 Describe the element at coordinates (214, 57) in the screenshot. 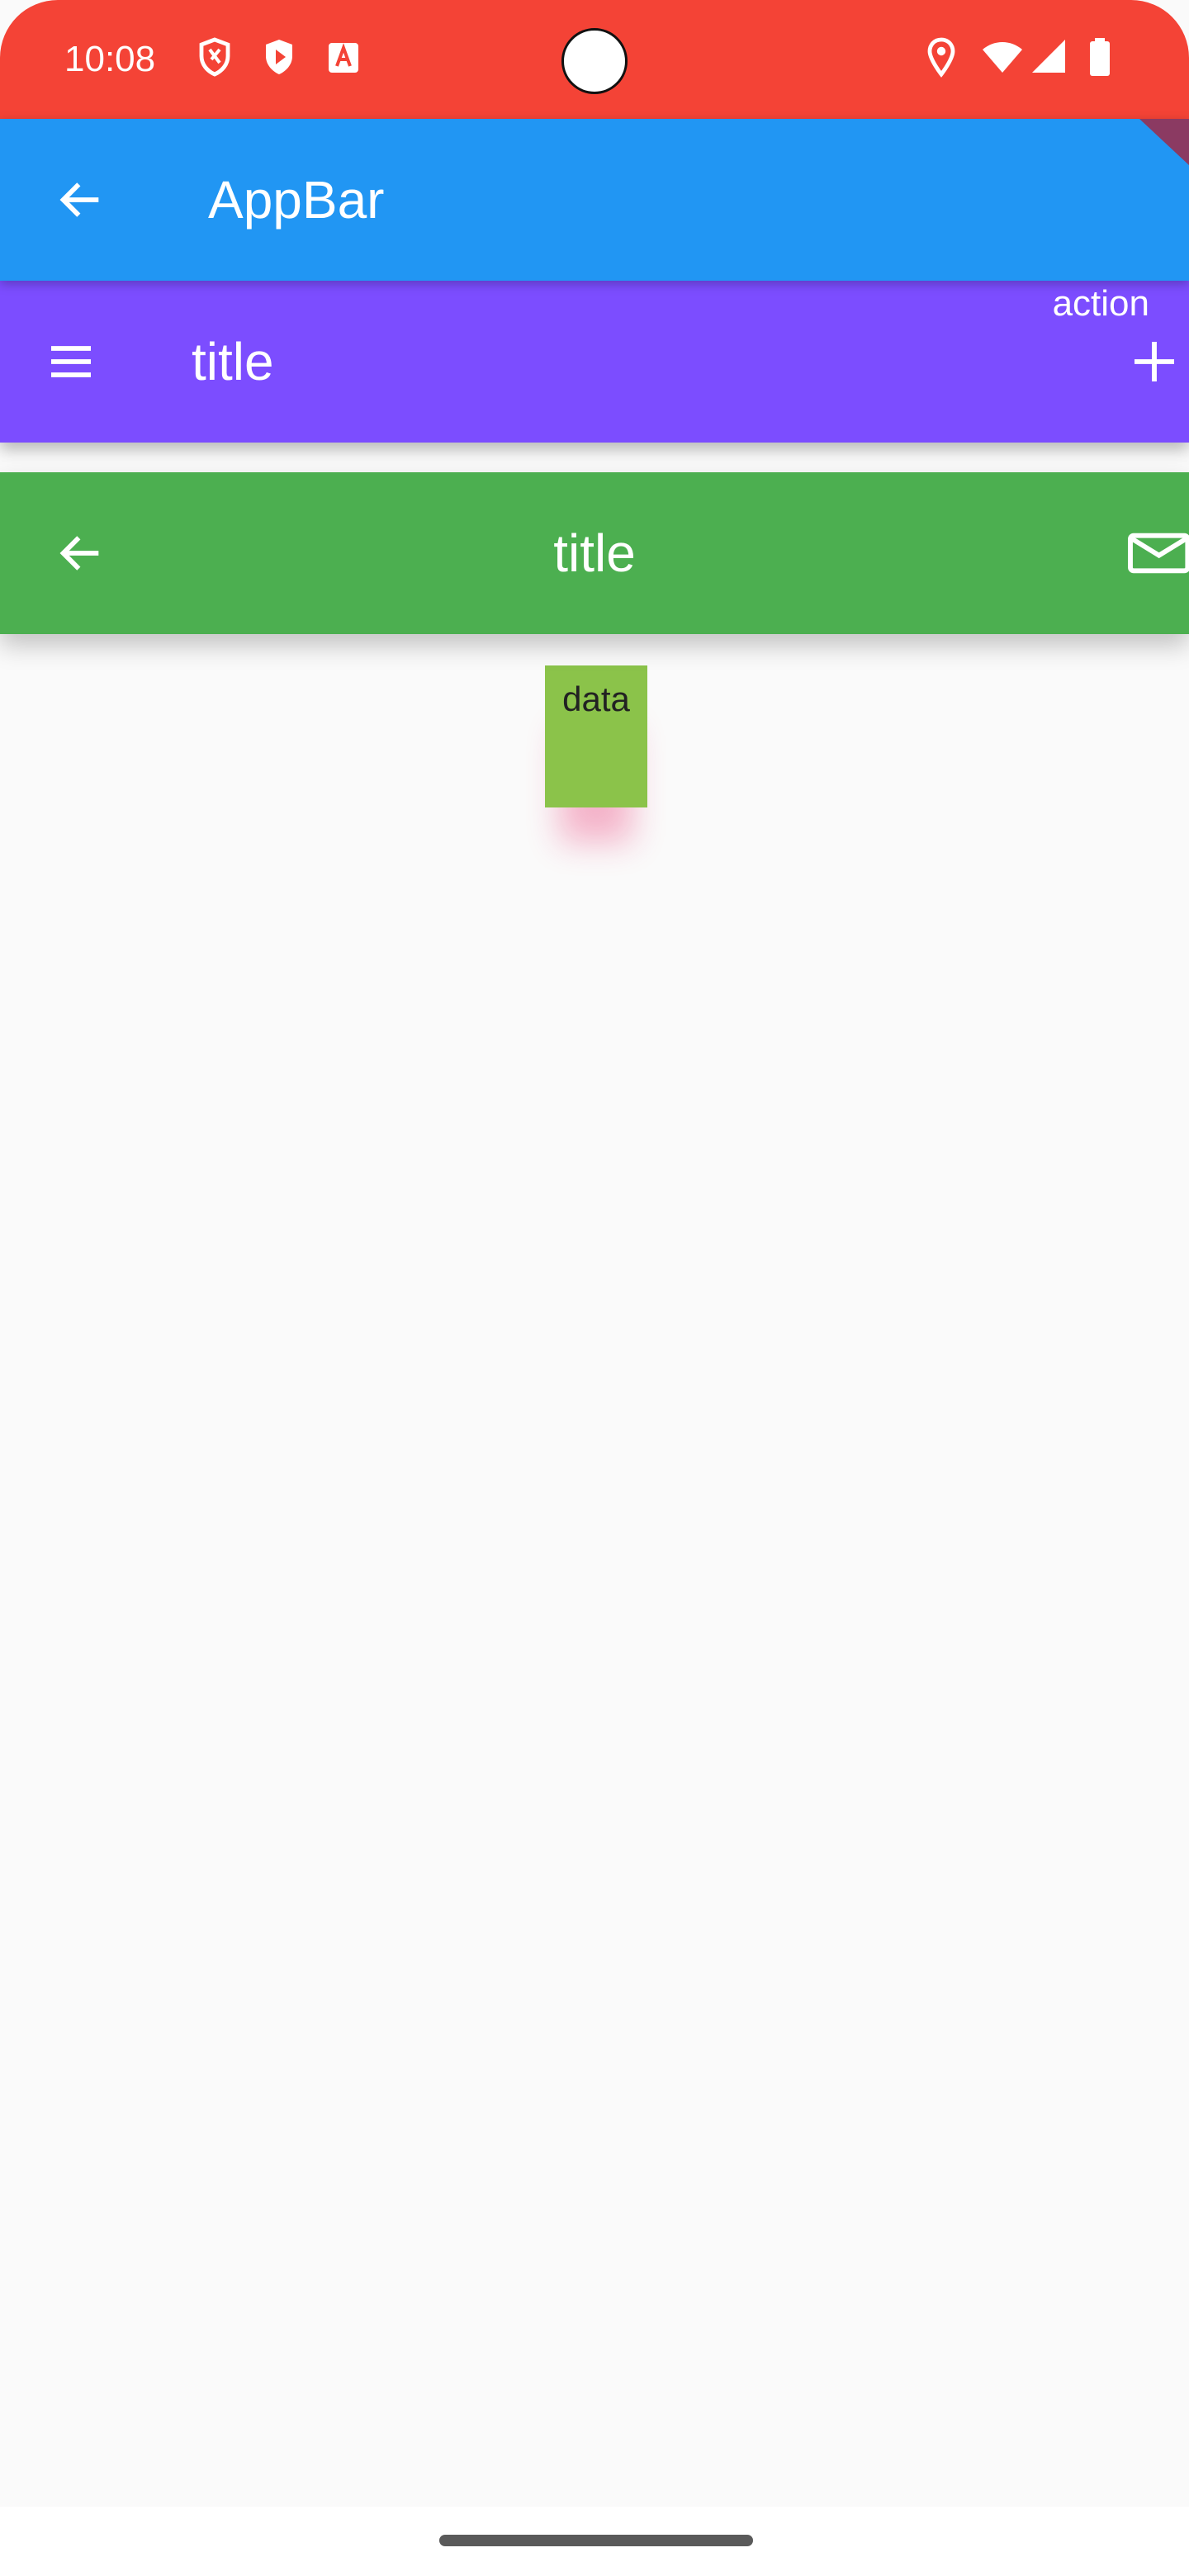

I see `shield-icon` at that location.